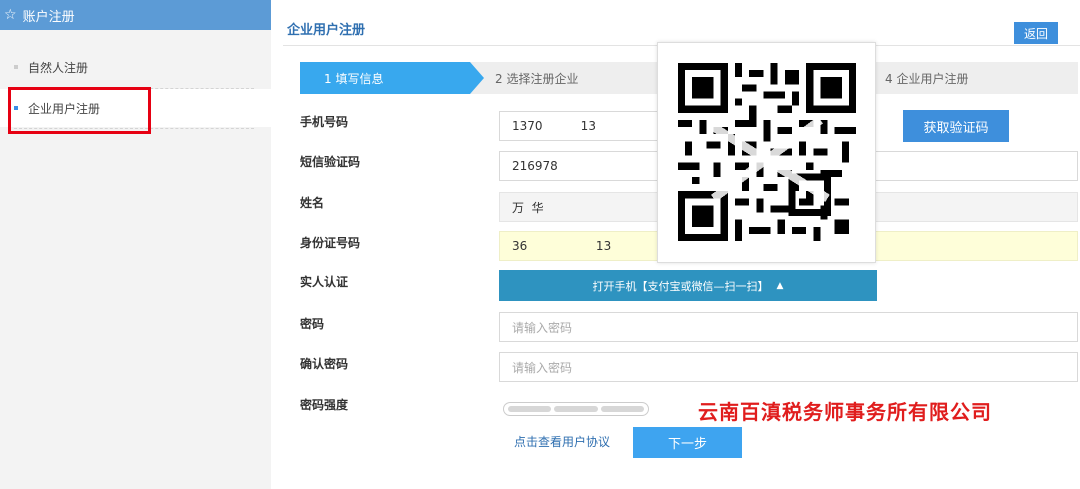  Describe the element at coordinates (312, 324) in the screenshot. I see `password-label: 密码` at that location.